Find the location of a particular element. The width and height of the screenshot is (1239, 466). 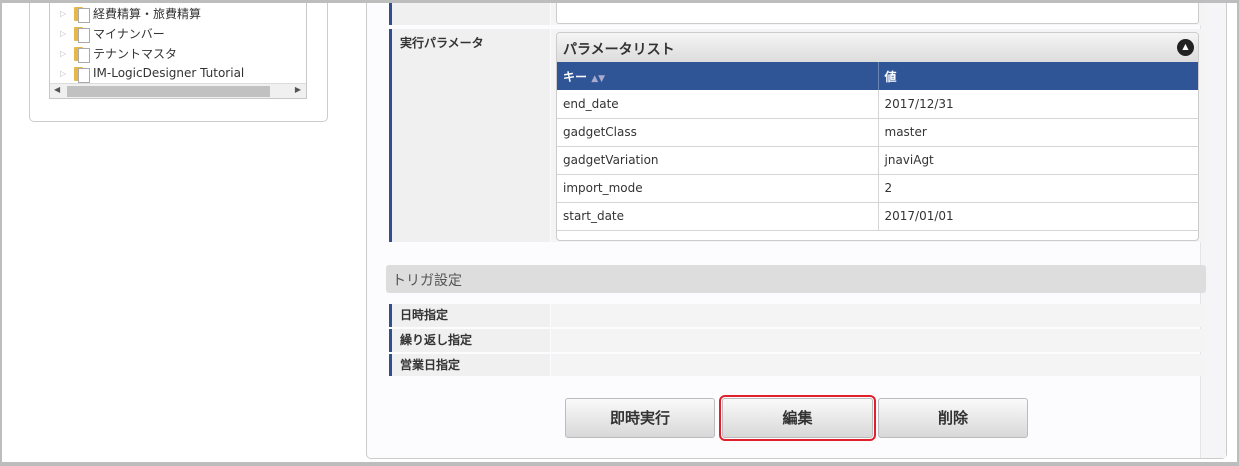

table-row: end_date 2017/12/31 is located at coordinates (877, 104).